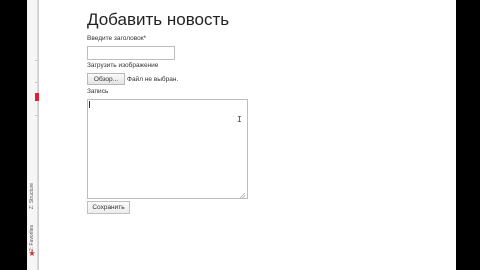 This screenshot has height=270, width=480. Describe the element at coordinates (98, 91) in the screenshot. I see `post-field-label: Запись` at that location.